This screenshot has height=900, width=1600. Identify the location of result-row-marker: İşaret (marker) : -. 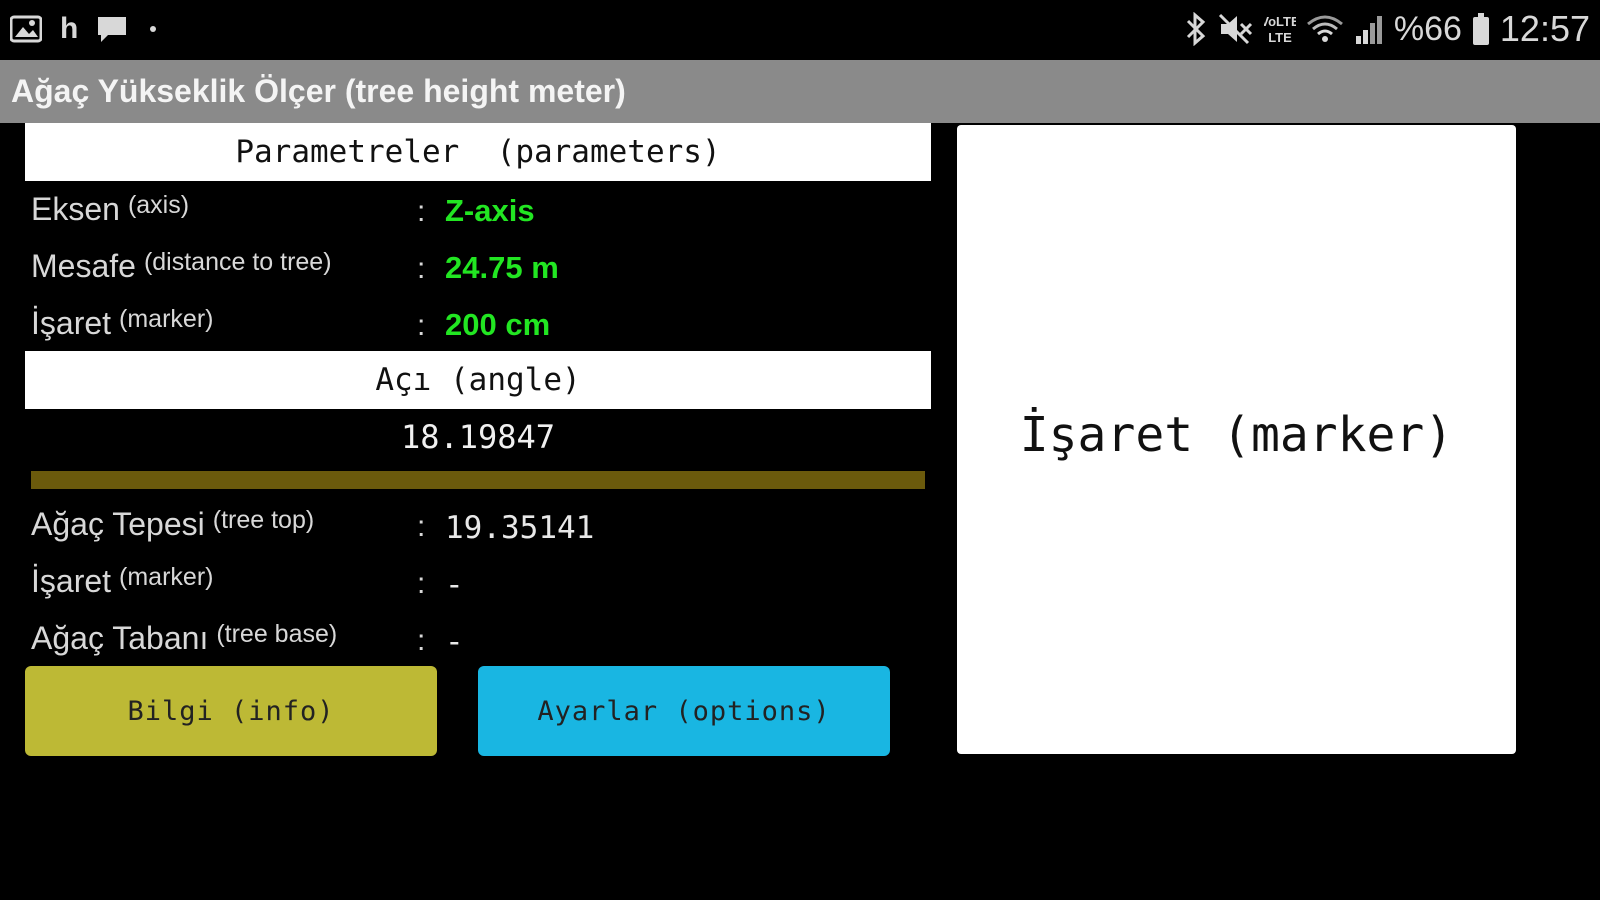
(481, 582).